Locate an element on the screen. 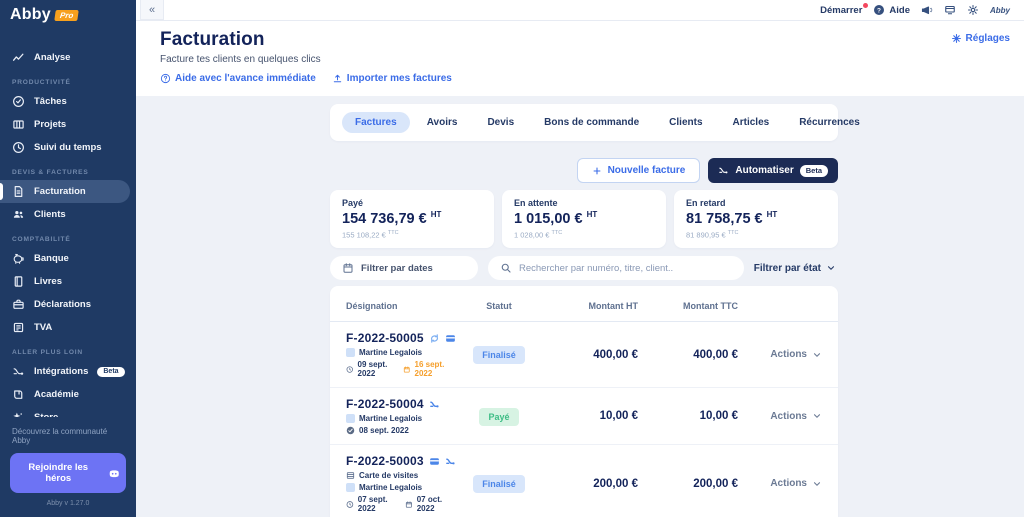  upload-icon is located at coordinates (337, 78).